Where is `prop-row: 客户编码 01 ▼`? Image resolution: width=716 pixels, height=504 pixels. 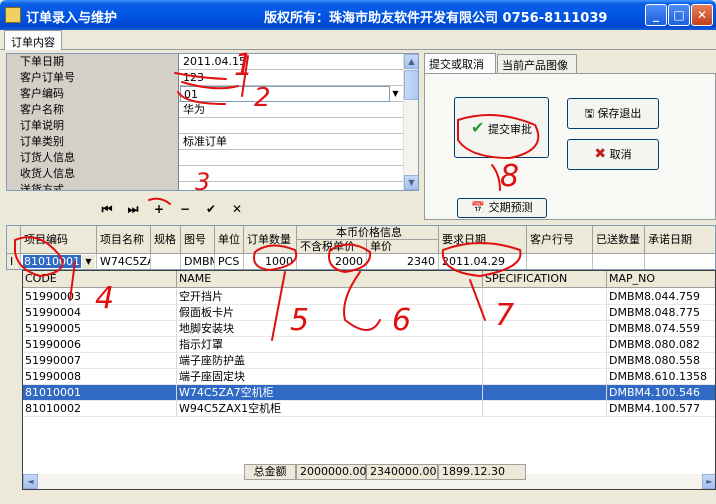
prop-row: 客户编码 01 ▼ is located at coordinates (205, 94).